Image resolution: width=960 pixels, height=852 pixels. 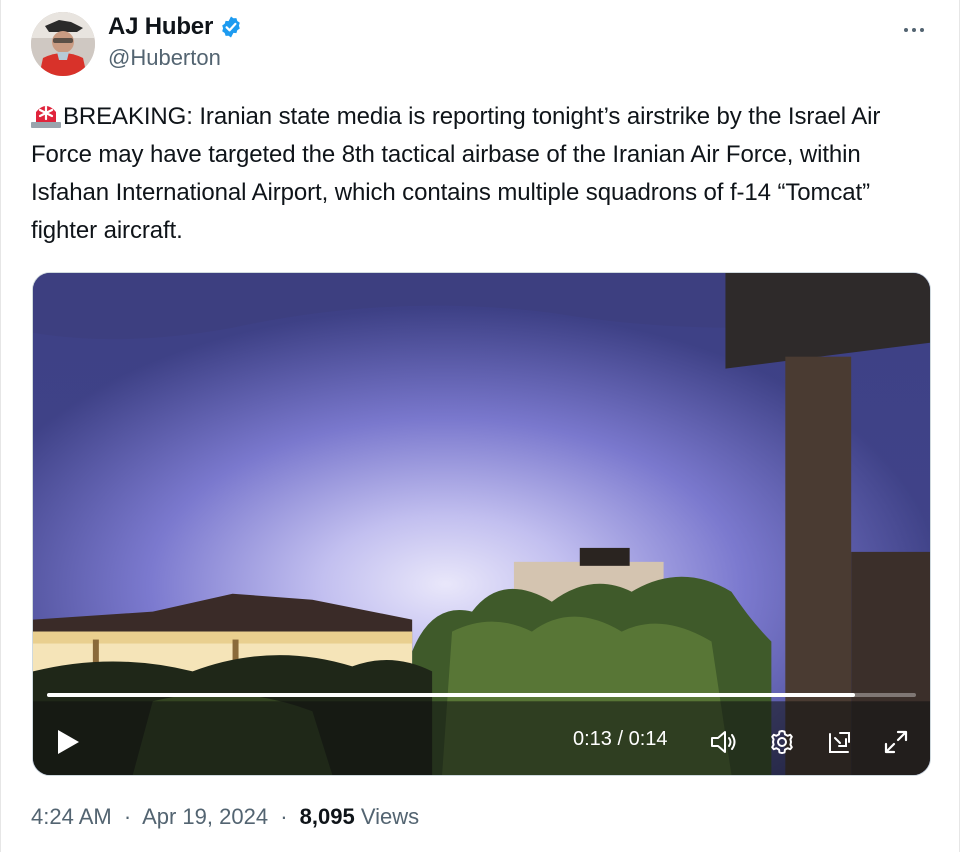 I want to click on views-count: 8,095, so click(x=327, y=816).